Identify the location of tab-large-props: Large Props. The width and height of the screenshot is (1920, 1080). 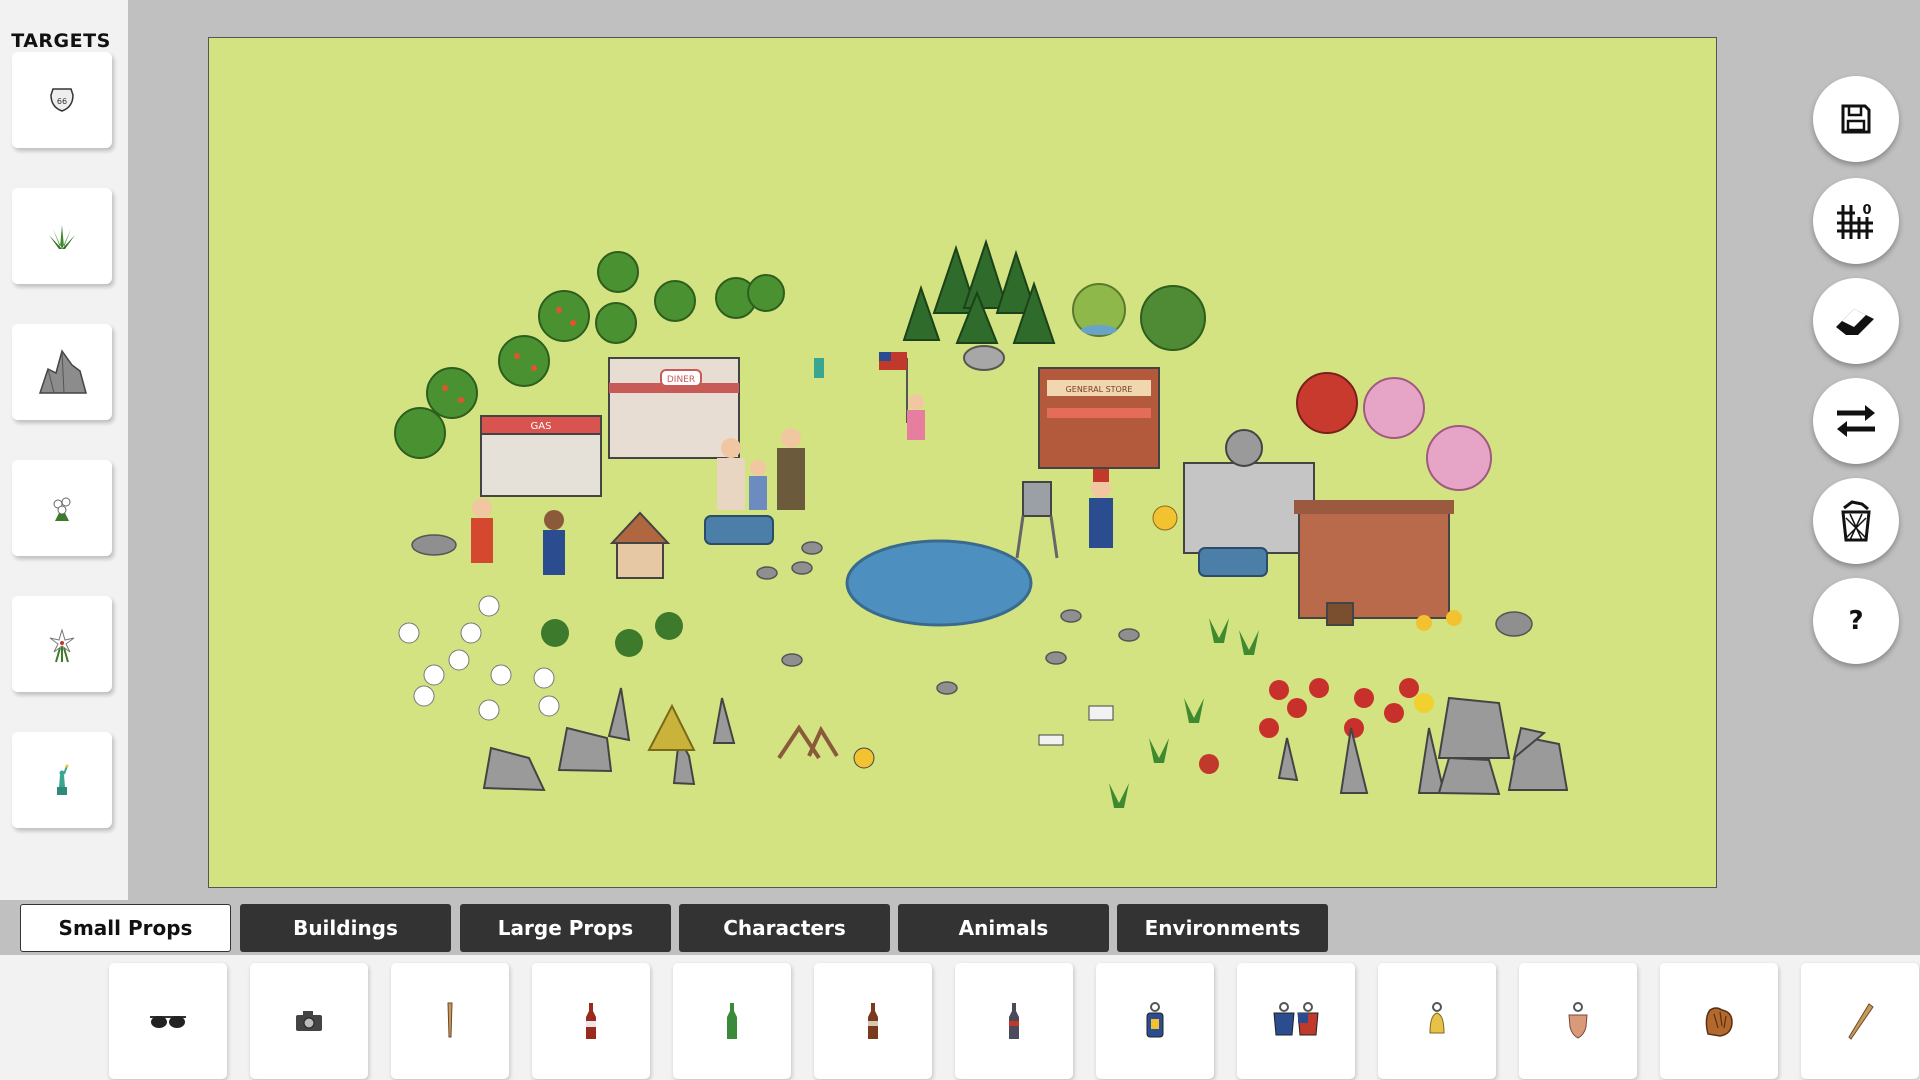
(565, 928).